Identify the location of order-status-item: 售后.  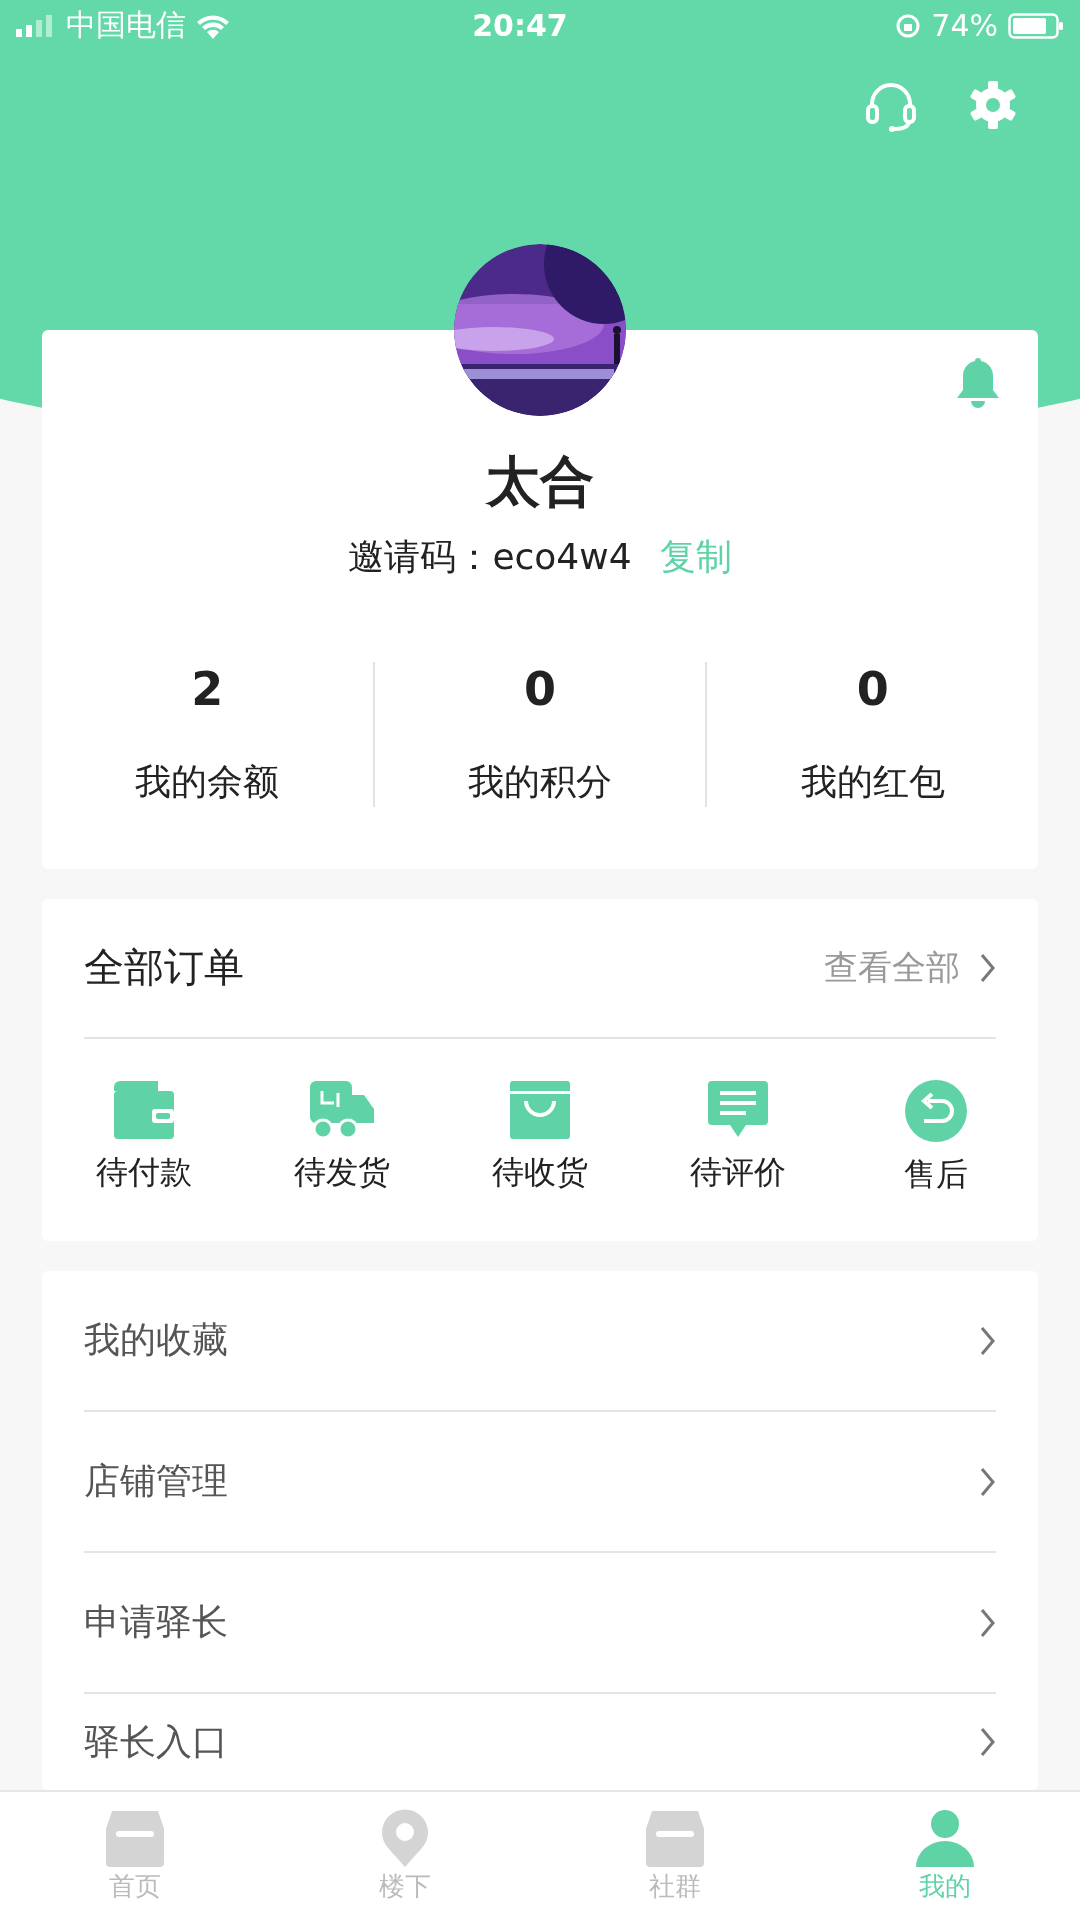
(936, 1137).